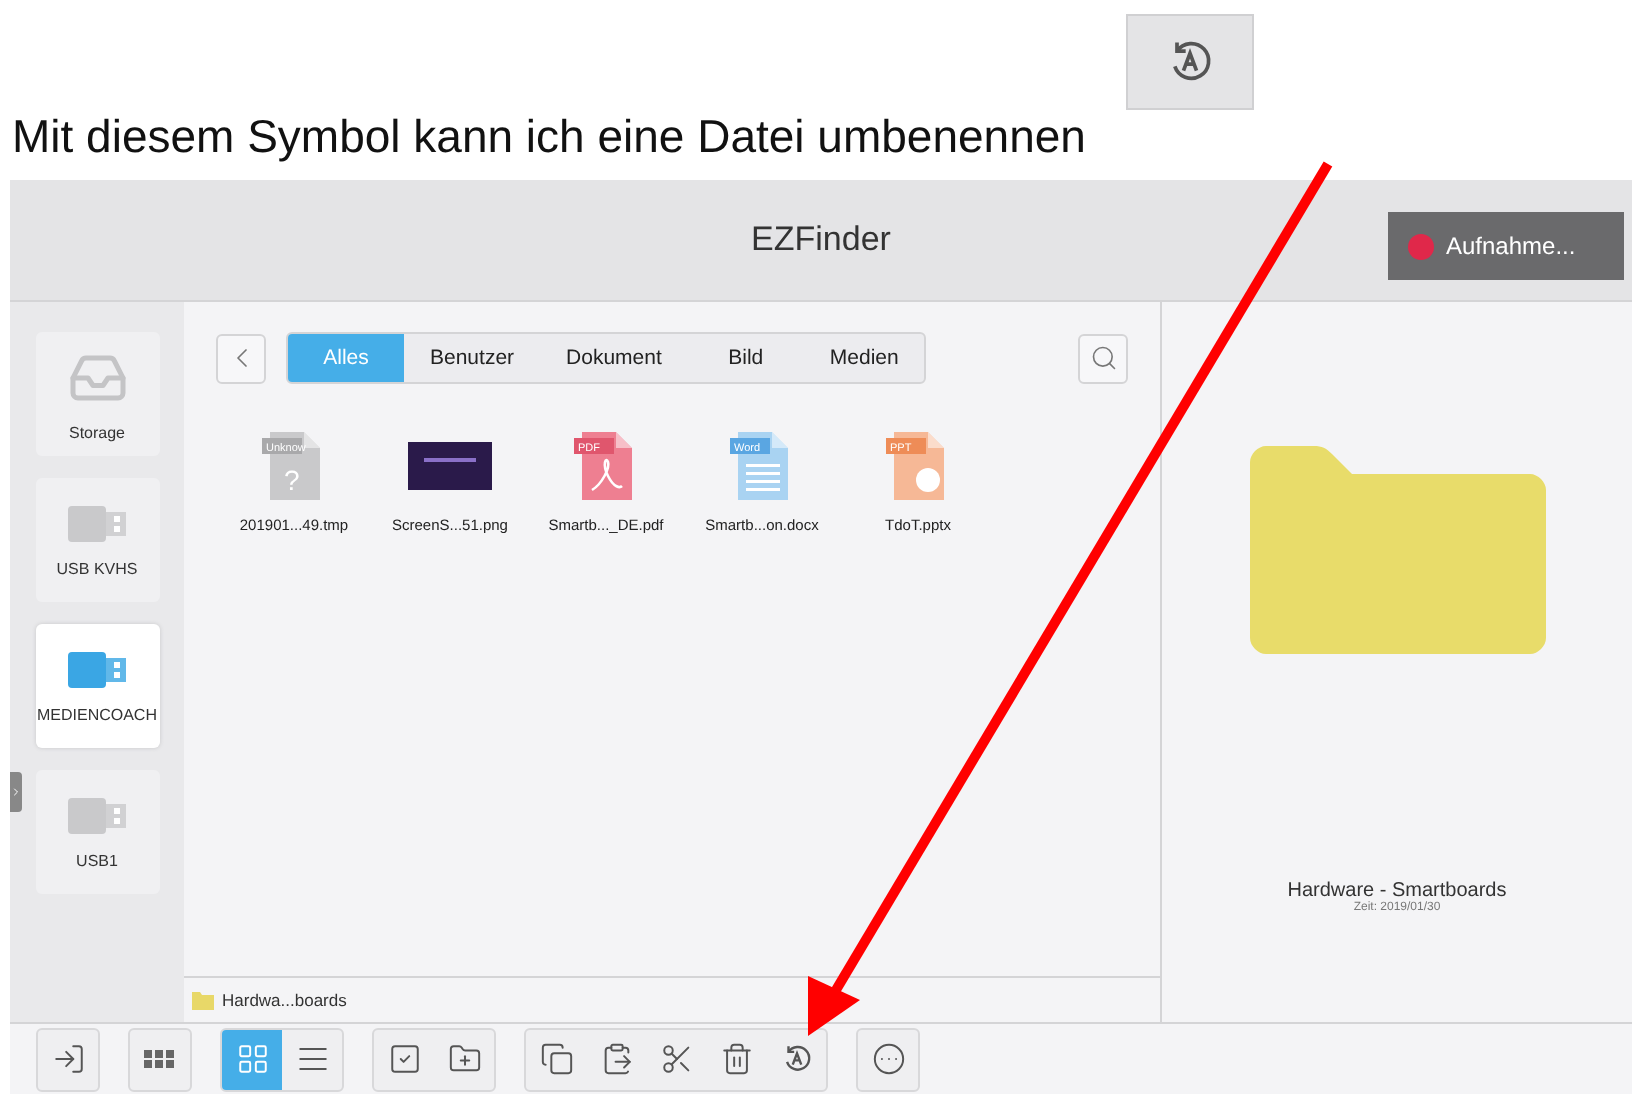  I want to click on paste-icon, so click(616, 1059).